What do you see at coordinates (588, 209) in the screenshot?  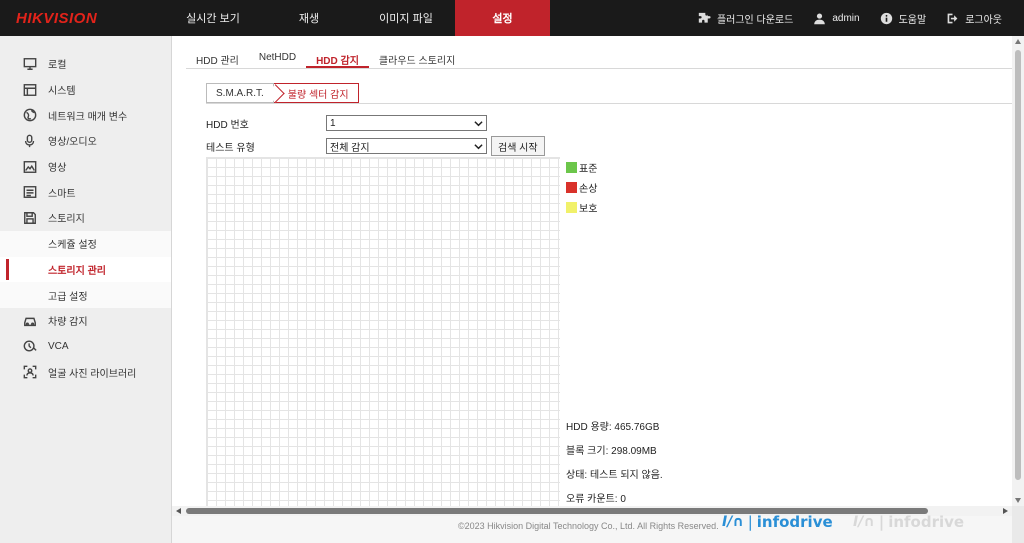 I see `legend-label: 보호` at bounding box center [588, 209].